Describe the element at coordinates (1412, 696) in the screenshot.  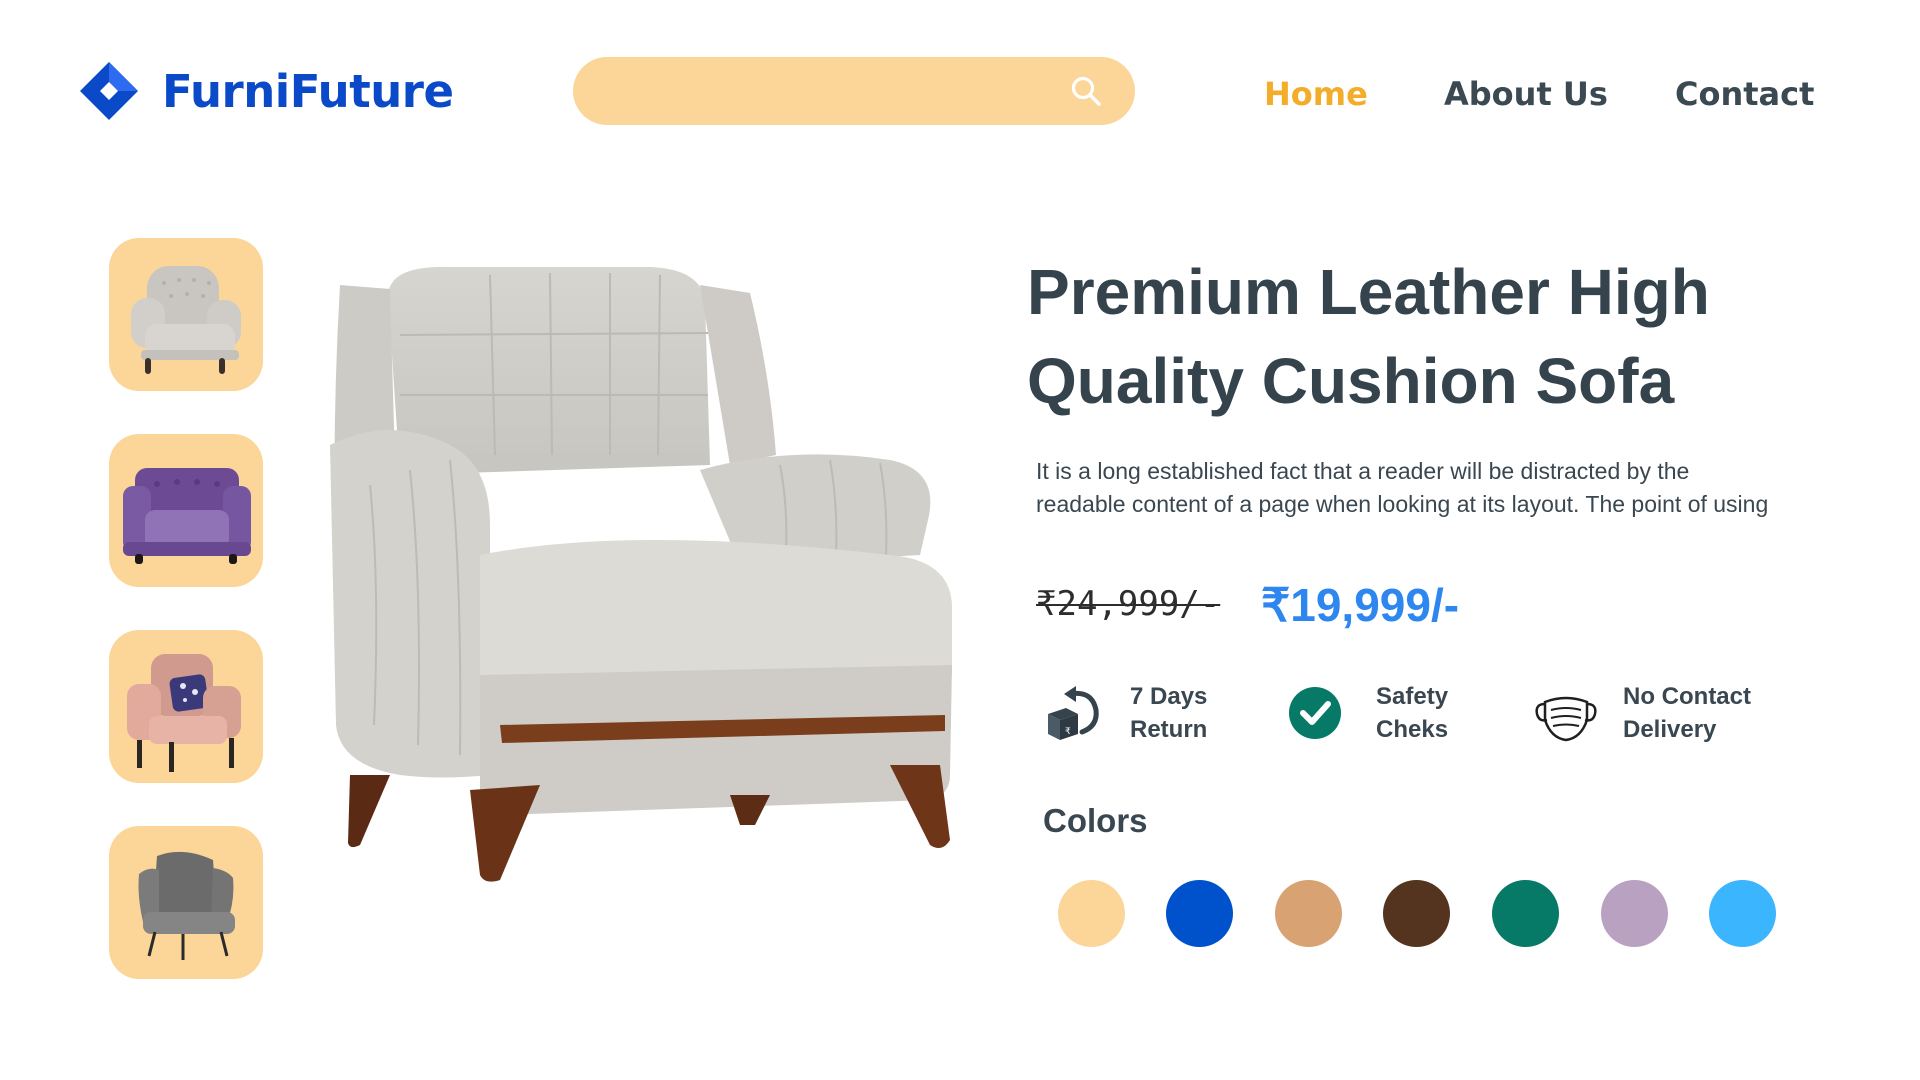
I see `feature-safety-line-1: Safety` at that location.